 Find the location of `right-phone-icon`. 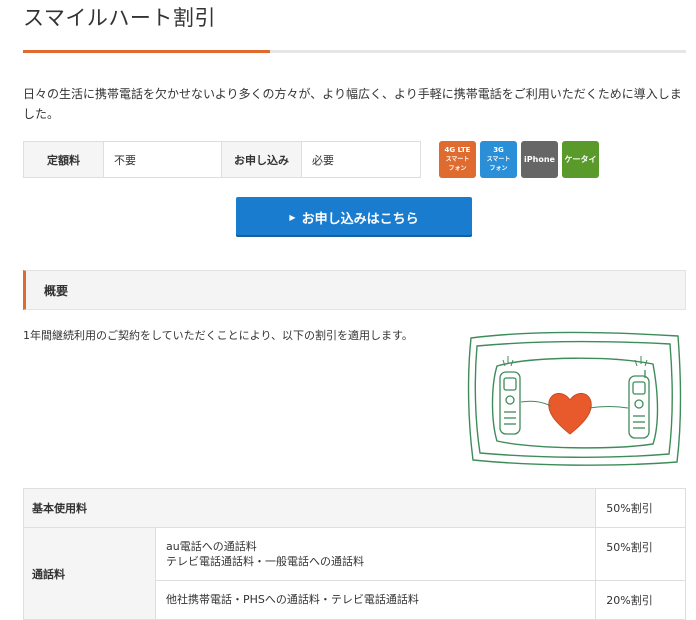

right-phone-icon is located at coordinates (639, 397).